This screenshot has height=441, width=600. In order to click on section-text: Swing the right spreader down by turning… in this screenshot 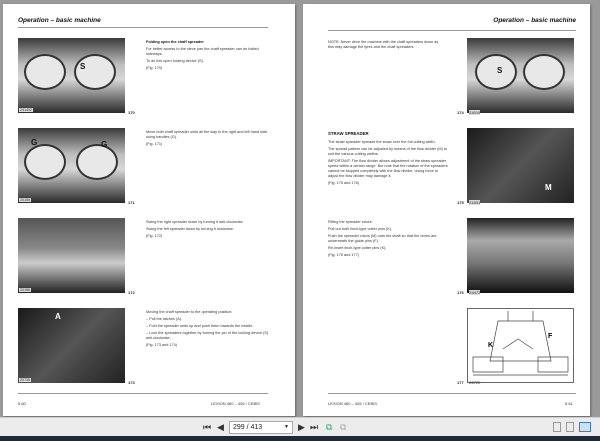, I will do `click(195, 229)`.